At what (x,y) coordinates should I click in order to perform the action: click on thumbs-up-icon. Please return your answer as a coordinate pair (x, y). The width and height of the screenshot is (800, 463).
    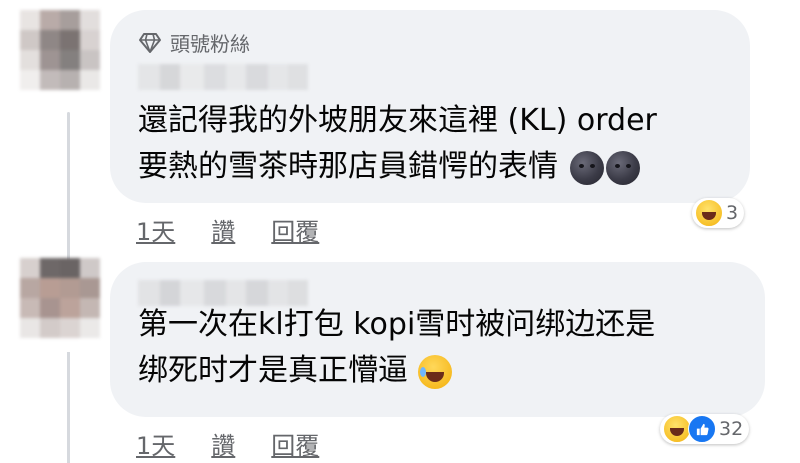
    Looking at the image, I should click on (702, 429).